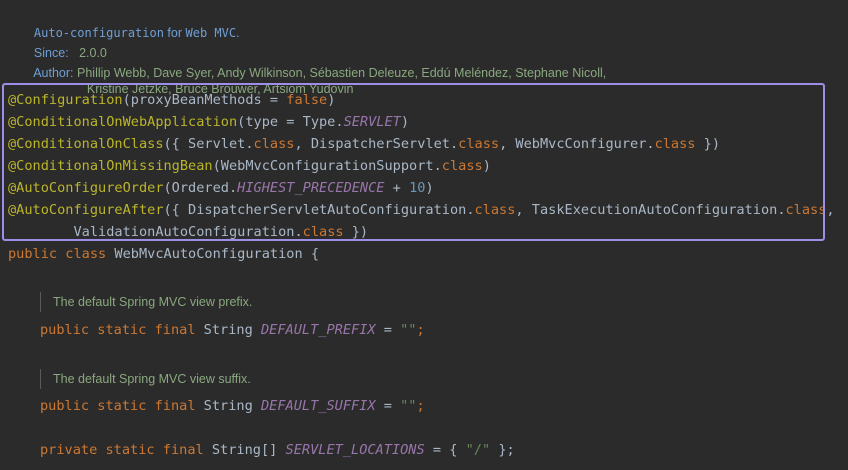 Image resolution: width=848 pixels, height=470 pixels. Describe the element at coordinates (65, 100) in the screenshot. I see `annotation-configuration: @Configuration` at that location.